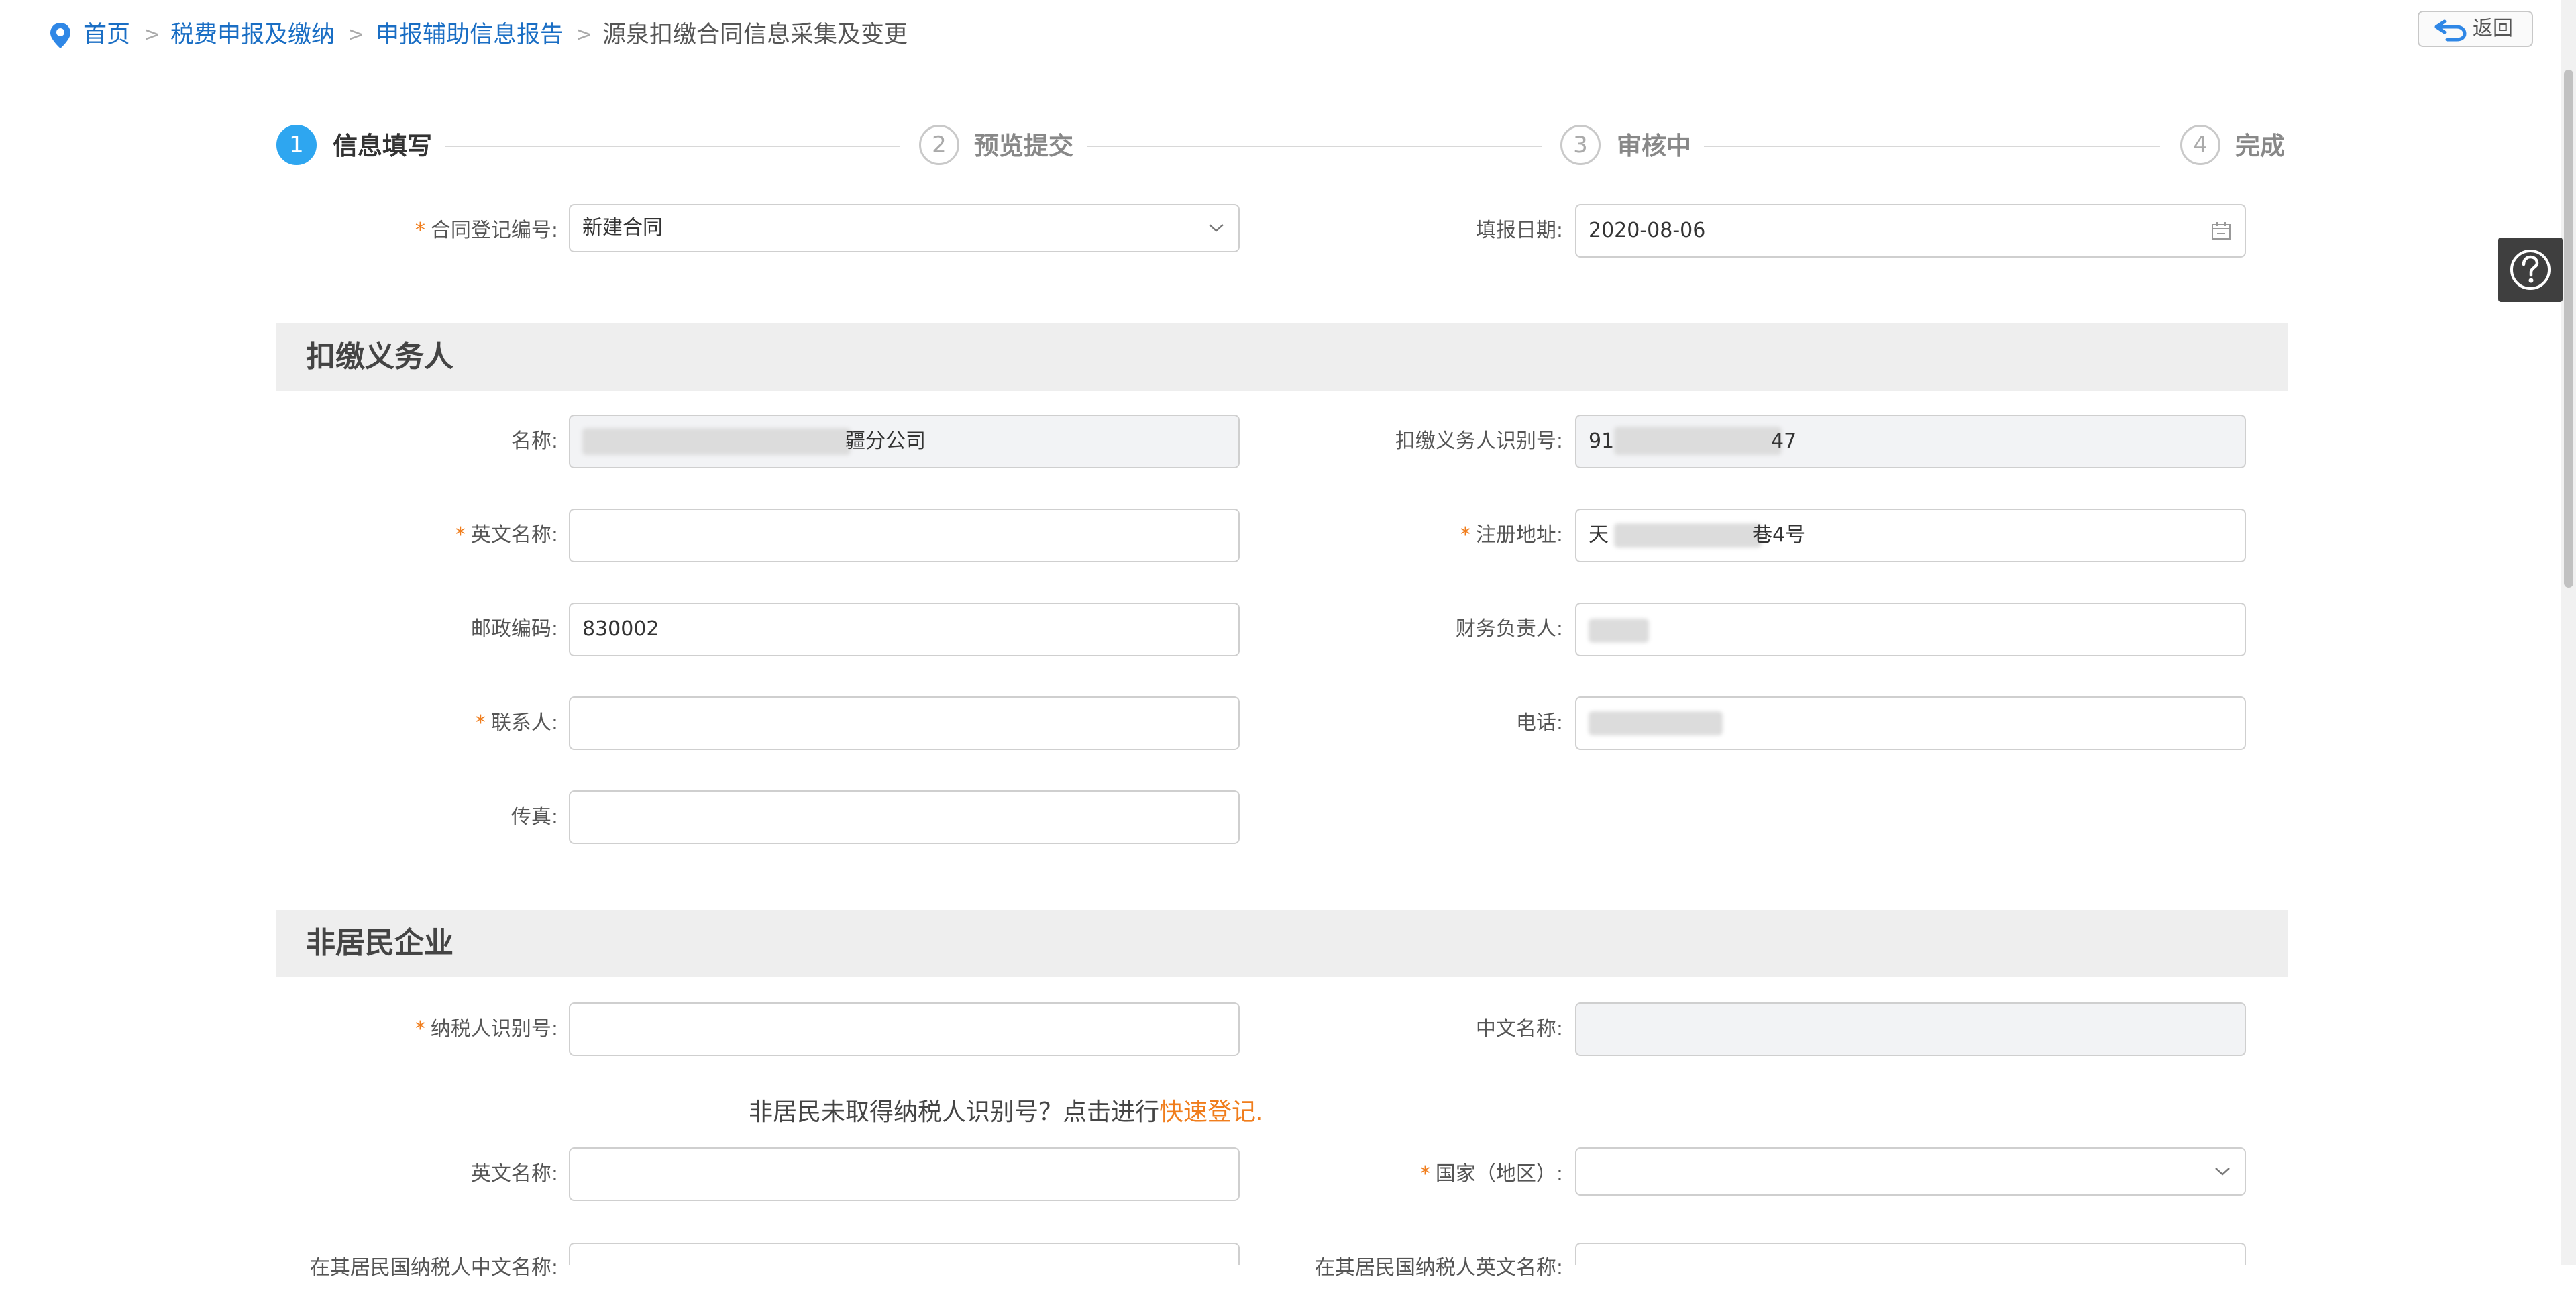  What do you see at coordinates (516, 723) in the screenshot?
I see `contact-label: * 联系人:` at bounding box center [516, 723].